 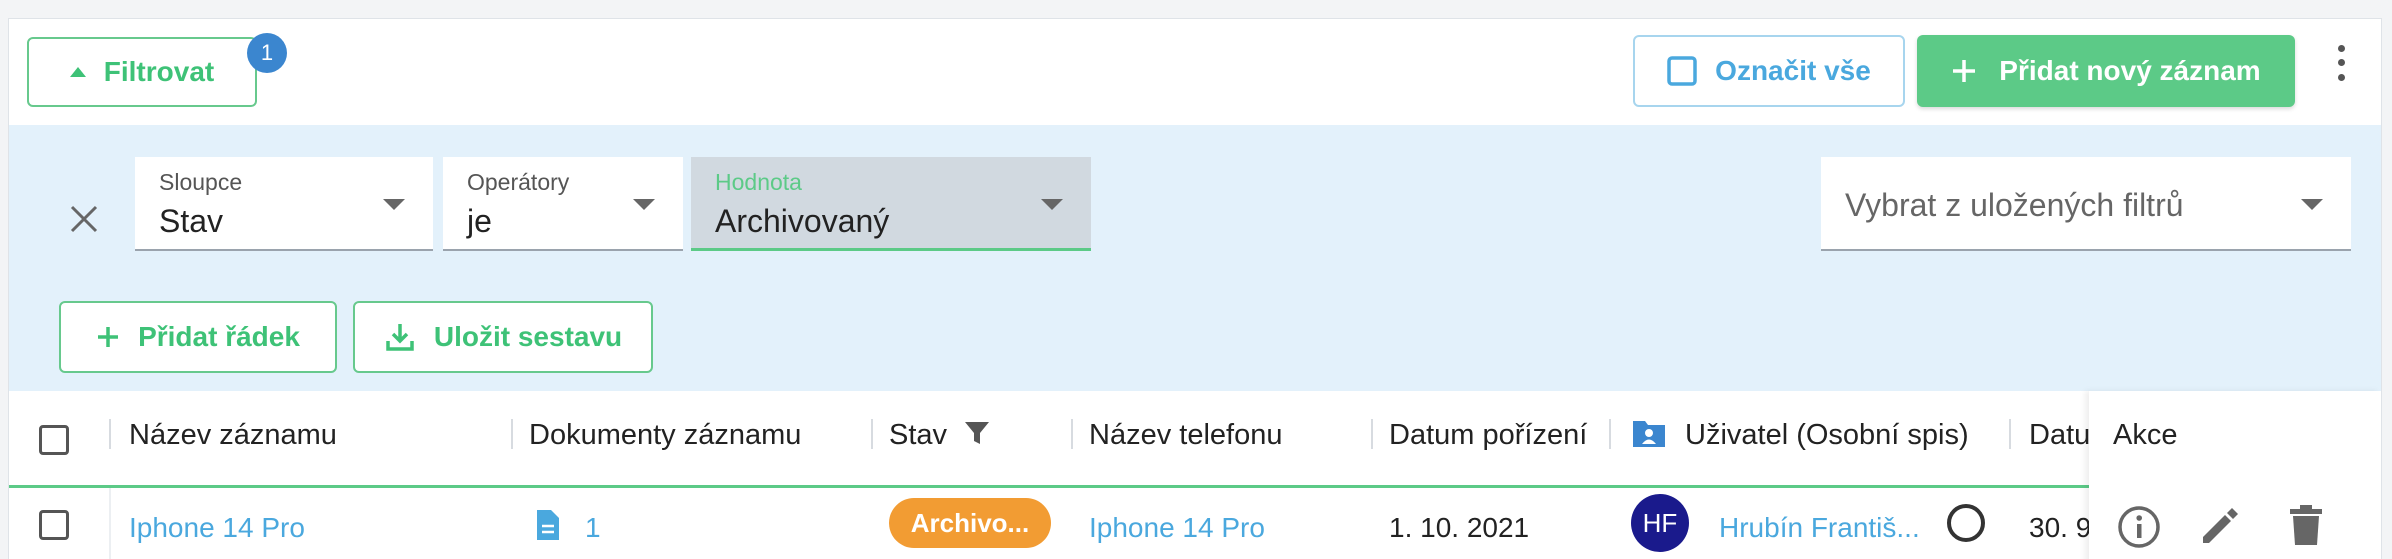 I want to click on delete-trash-icon, so click(x=2306, y=527).